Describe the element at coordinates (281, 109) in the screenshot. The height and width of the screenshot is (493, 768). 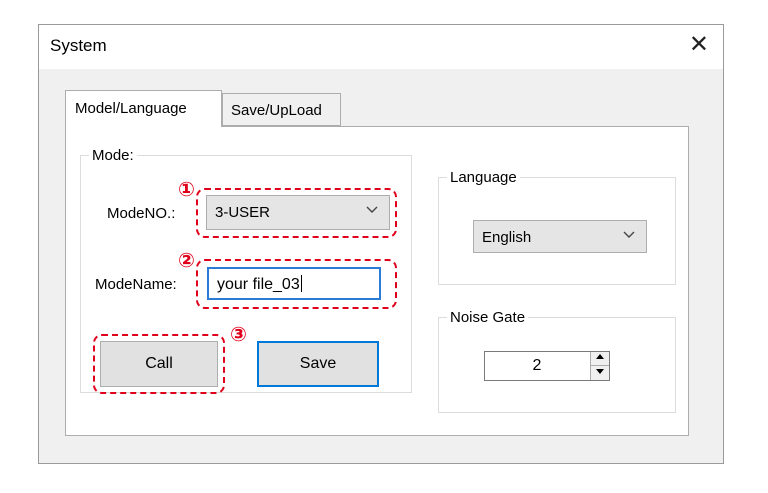
I see `tab-save-upload: Save/UpLoad` at that location.